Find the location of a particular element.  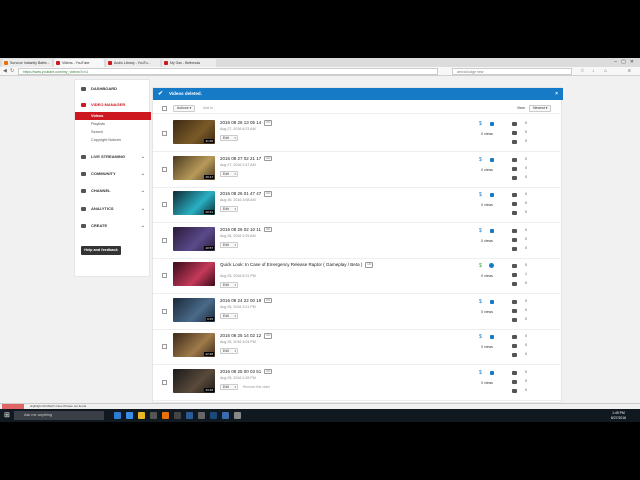

video-thumbnail: 9:15 is located at coordinates (194, 309).